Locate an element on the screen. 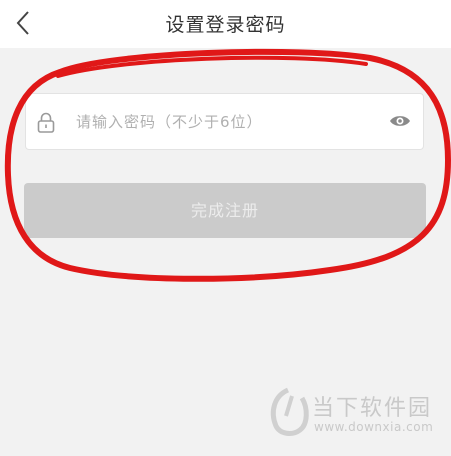 This screenshot has width=451, height=456. page-title: 设置登录密码 is located at coordinates (225, 25).